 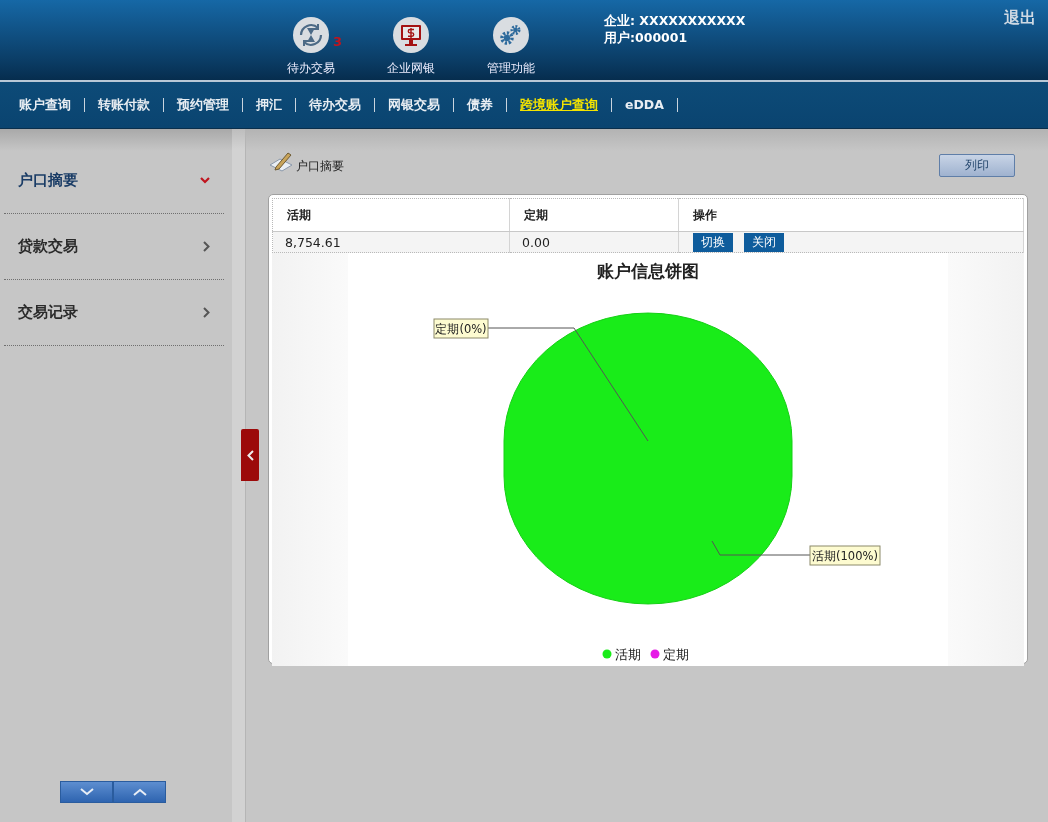 I want to click on sidebar-item-label: 贷款交易, so click(x=48, y=246).